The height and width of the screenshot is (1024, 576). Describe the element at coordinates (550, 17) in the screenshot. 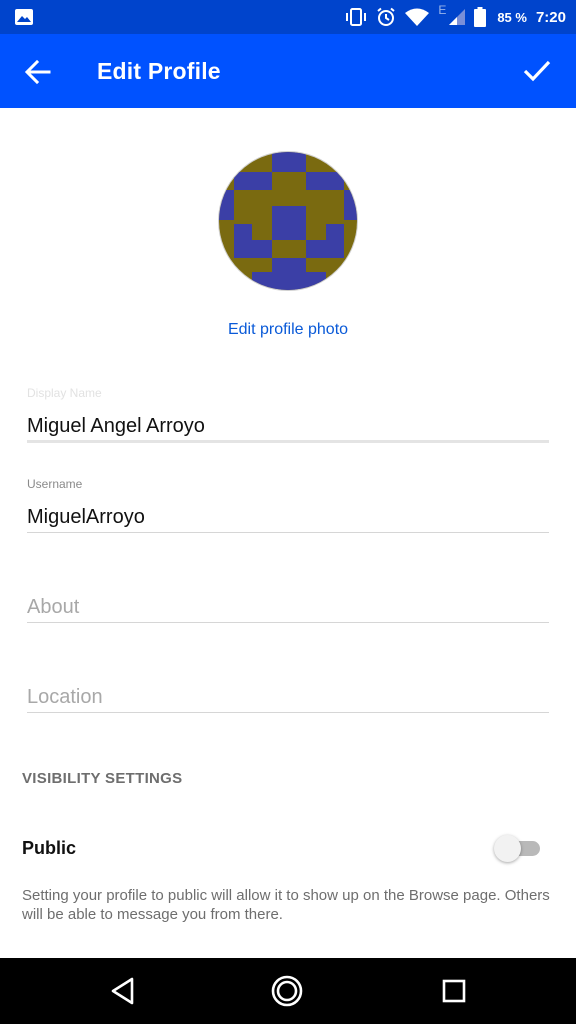

I see `clock: 7:20` at that location.